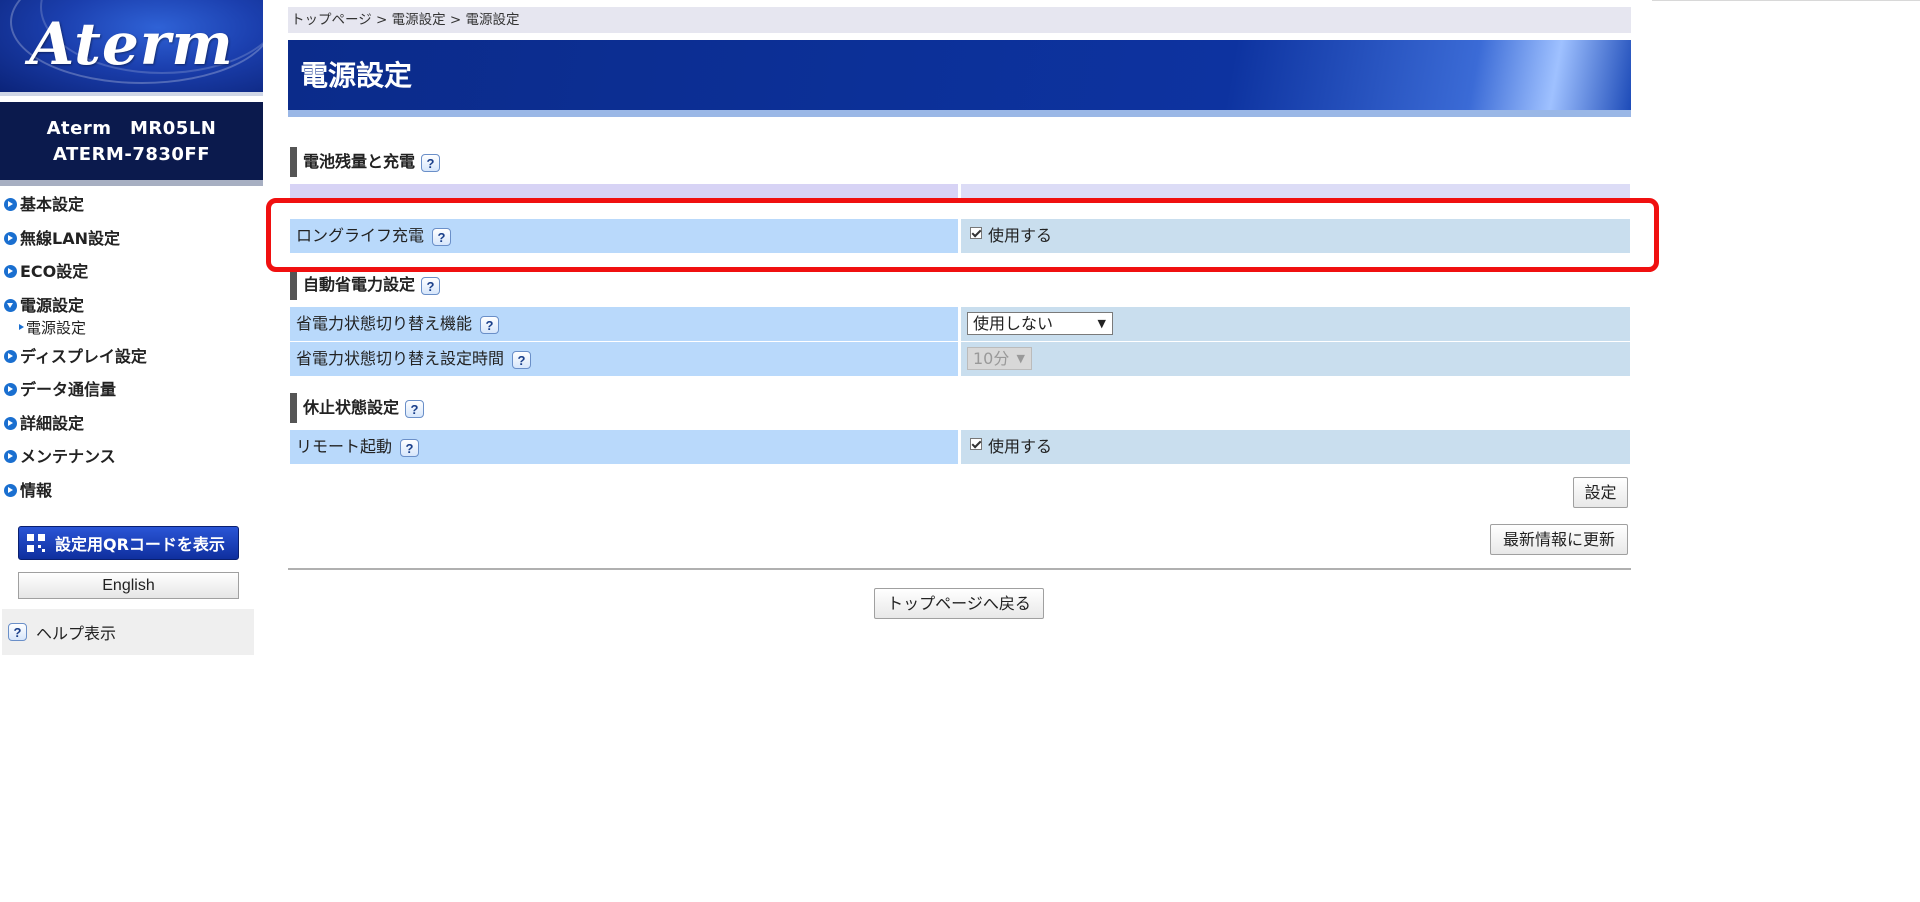  Describe the element at coordinates (960, 447) in the screenshot. I see `remote-wake-row: リモート起動? 使用する` at that location.